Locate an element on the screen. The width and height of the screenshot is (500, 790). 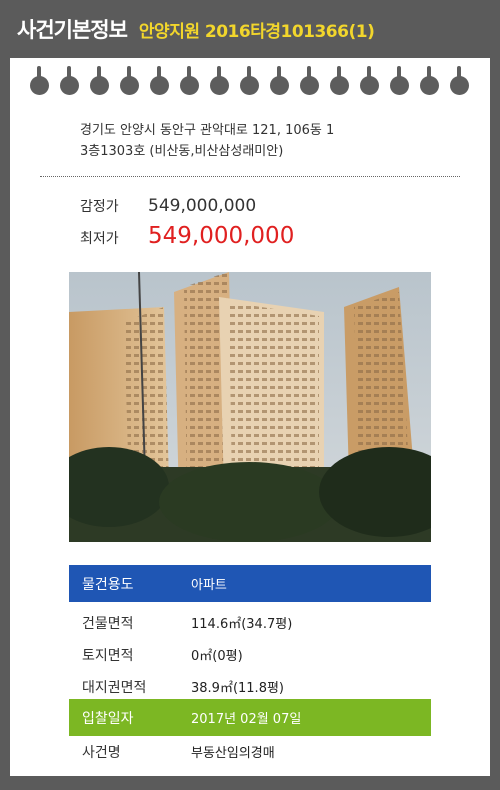
case-number: 안양지원 2016타경101366(1) is located at coordinates (256, 31).